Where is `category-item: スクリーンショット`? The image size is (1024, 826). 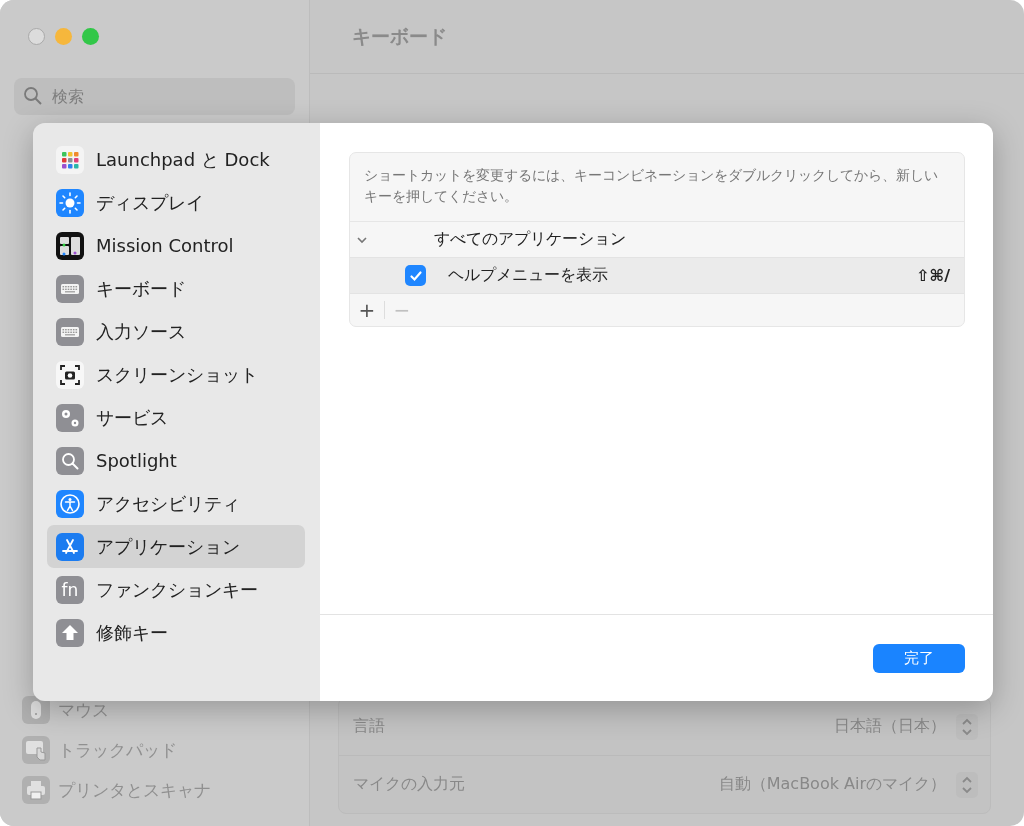 category-item: スクリーンショット is located at coordinates (176, 374).